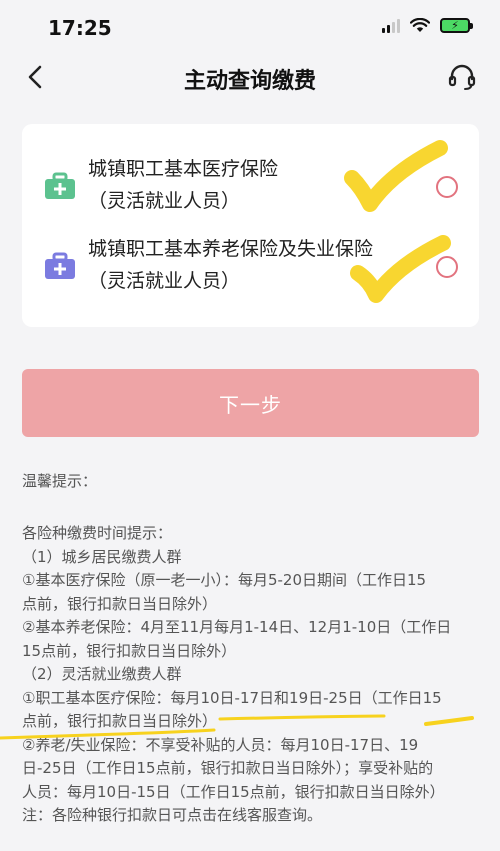 The height and width of the screenshot is (851, 500). Describe the element at coordinates (250, 270) in the screenshot. I see `option-pension-unemployment-insurance: 城镇职工基本养老保险及失业保险 （灵活就业人员）` at that location.